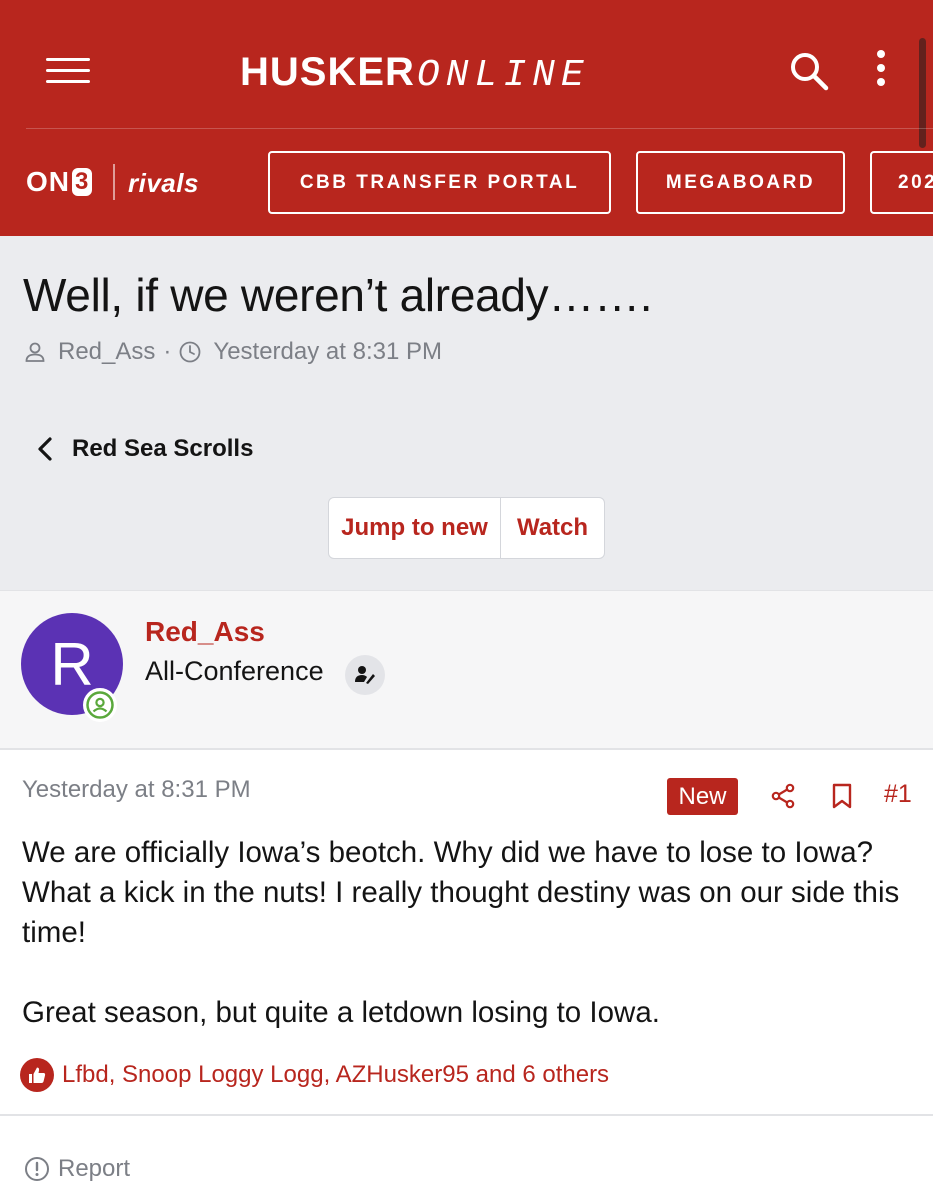 Image resolution: width=933 pixels, height=1200 pixels. I want to click on watch-button: Watch, so click(552, 528).